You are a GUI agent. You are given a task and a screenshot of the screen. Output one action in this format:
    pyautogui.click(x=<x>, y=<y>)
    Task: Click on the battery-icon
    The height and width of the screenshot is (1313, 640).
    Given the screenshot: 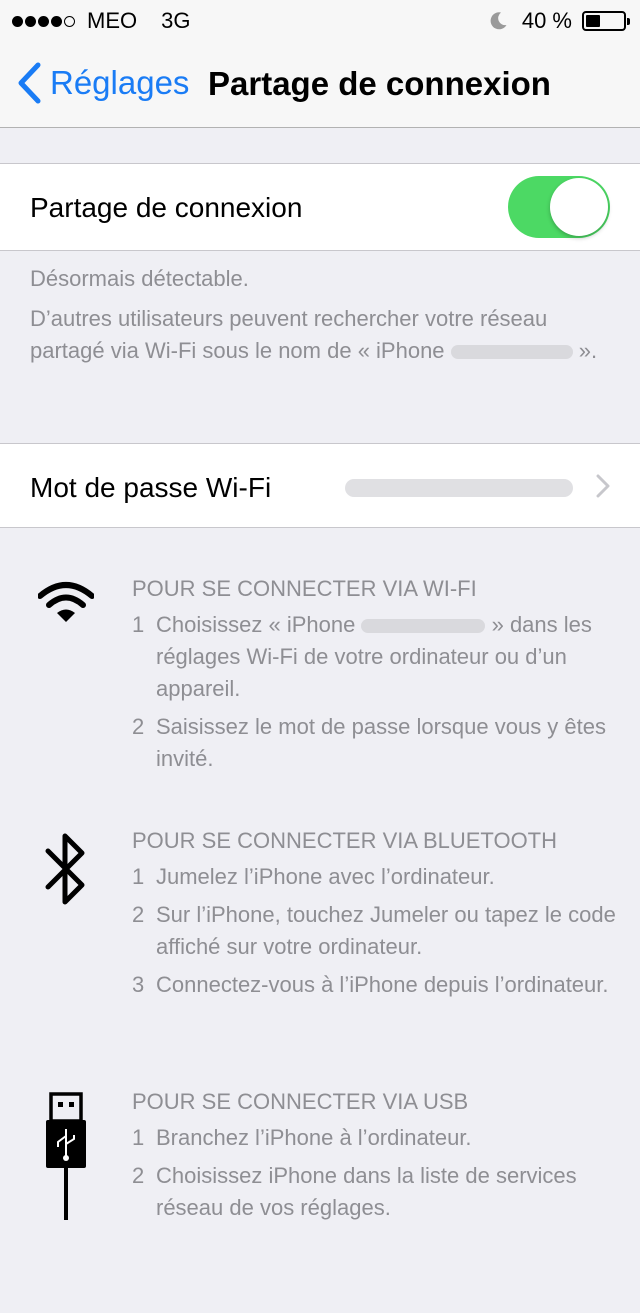 What is the action you would take?
    pyautogui.click(x=606, y=21)
    